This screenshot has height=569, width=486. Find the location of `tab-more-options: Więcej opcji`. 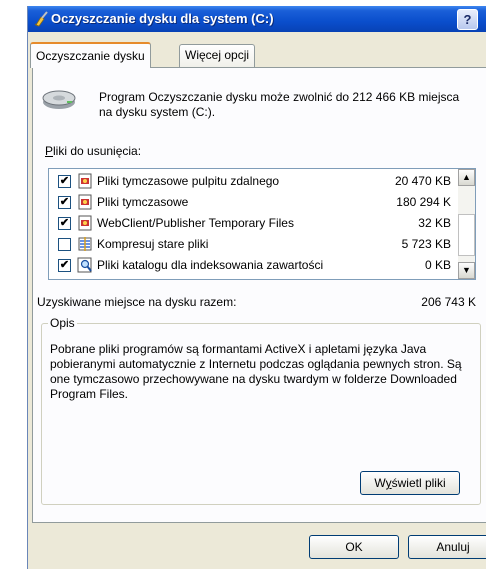

tab-more-options: Więcej opcji is located at coordinates (217, 55).